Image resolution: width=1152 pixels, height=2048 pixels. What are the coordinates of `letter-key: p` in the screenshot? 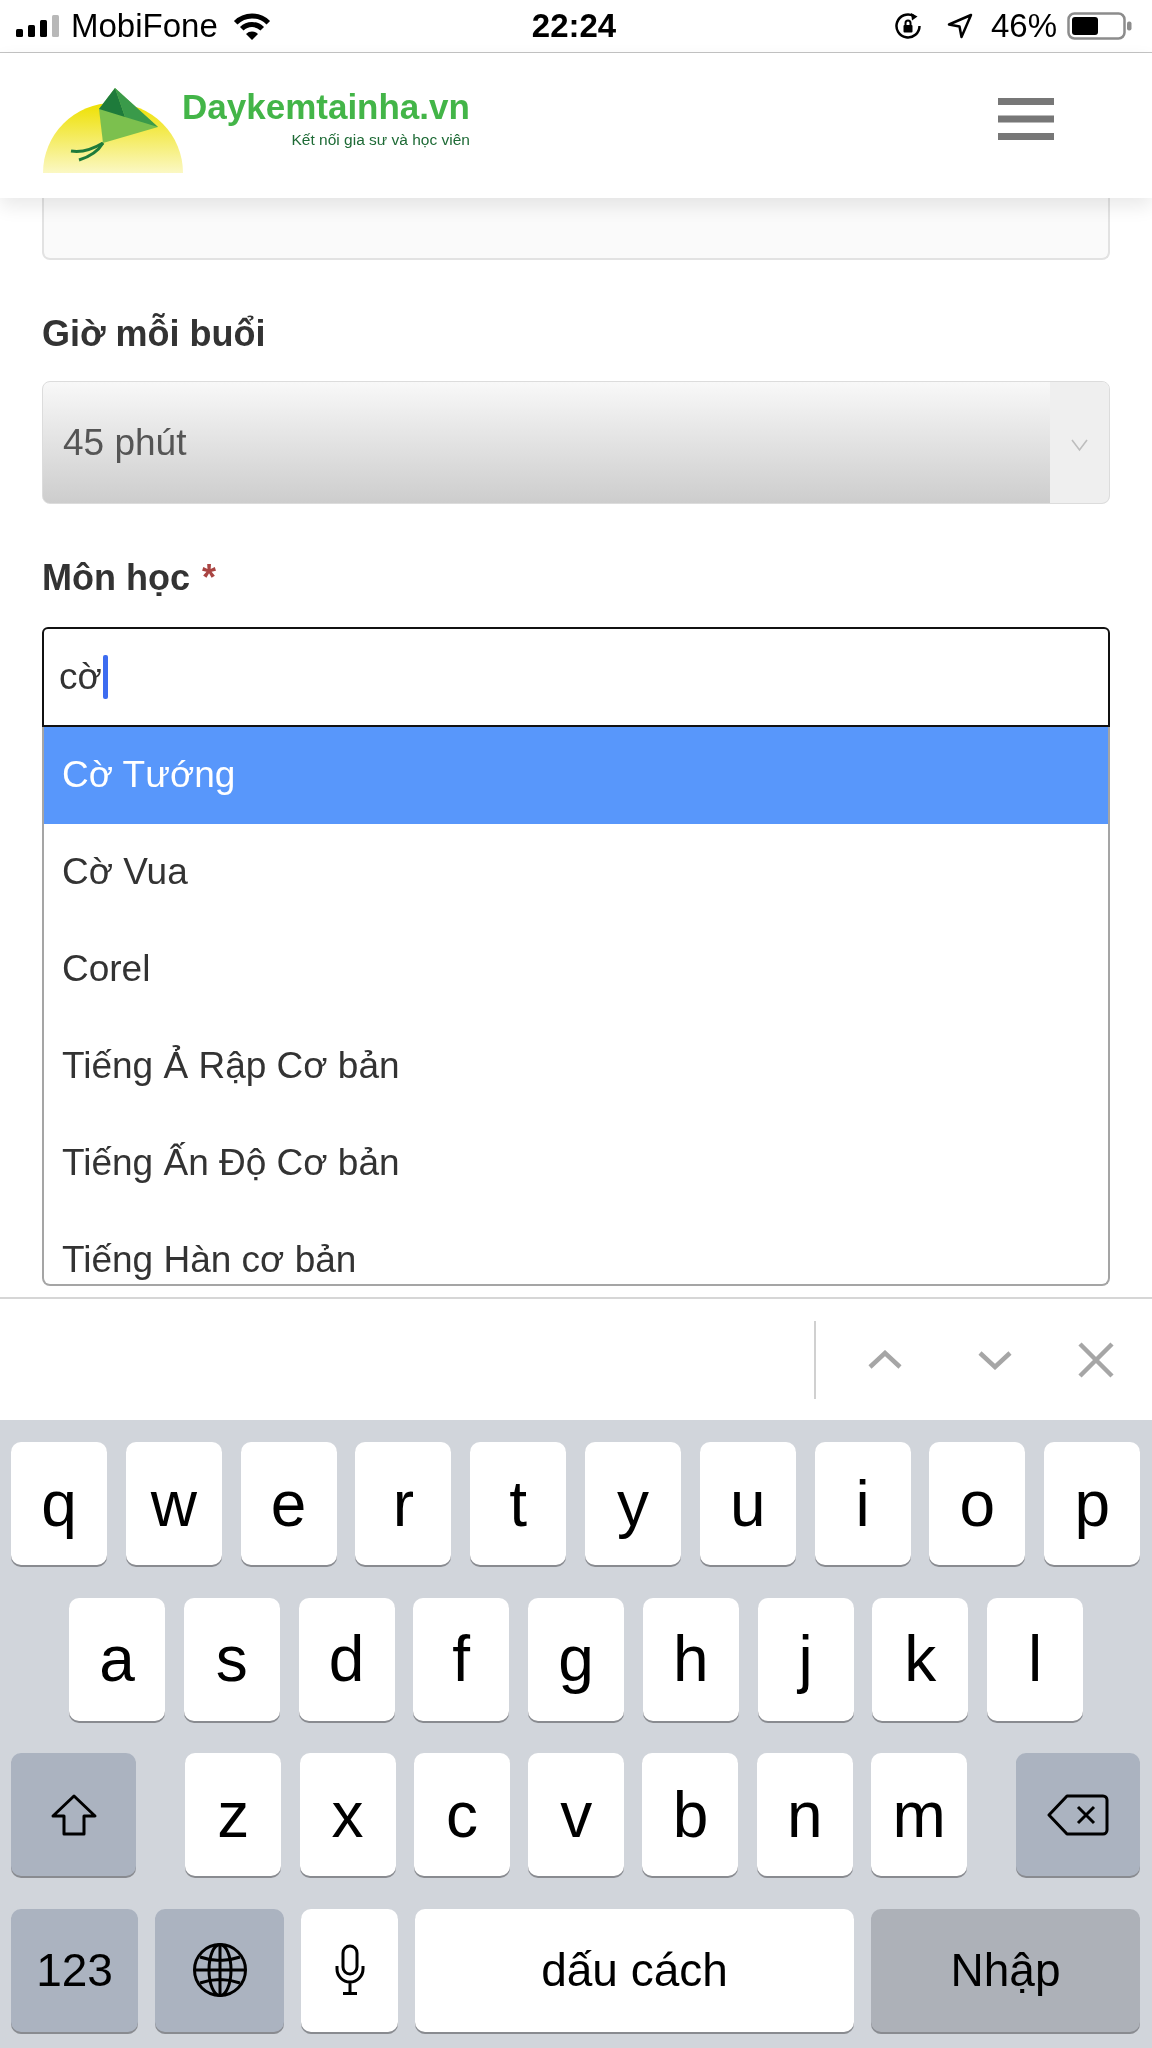 It's located at (1092, 1503).